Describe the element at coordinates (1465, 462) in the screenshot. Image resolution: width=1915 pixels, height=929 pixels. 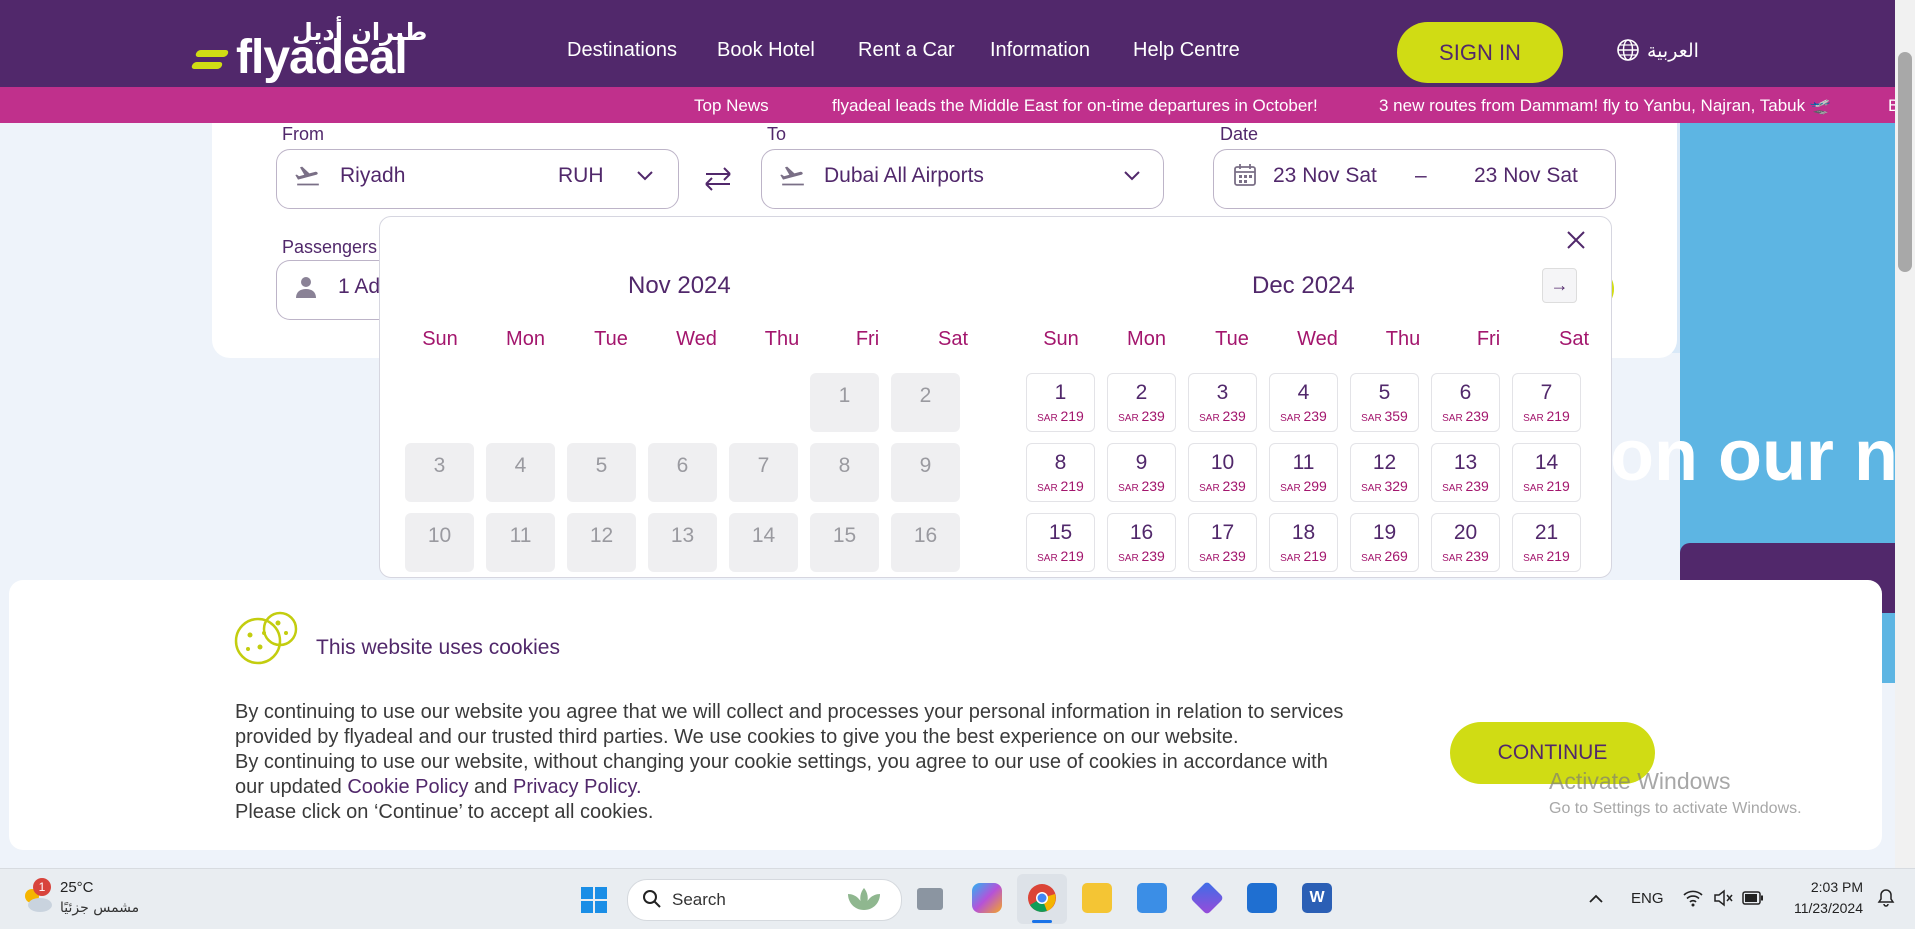
I see `day-number: 13` at that location.